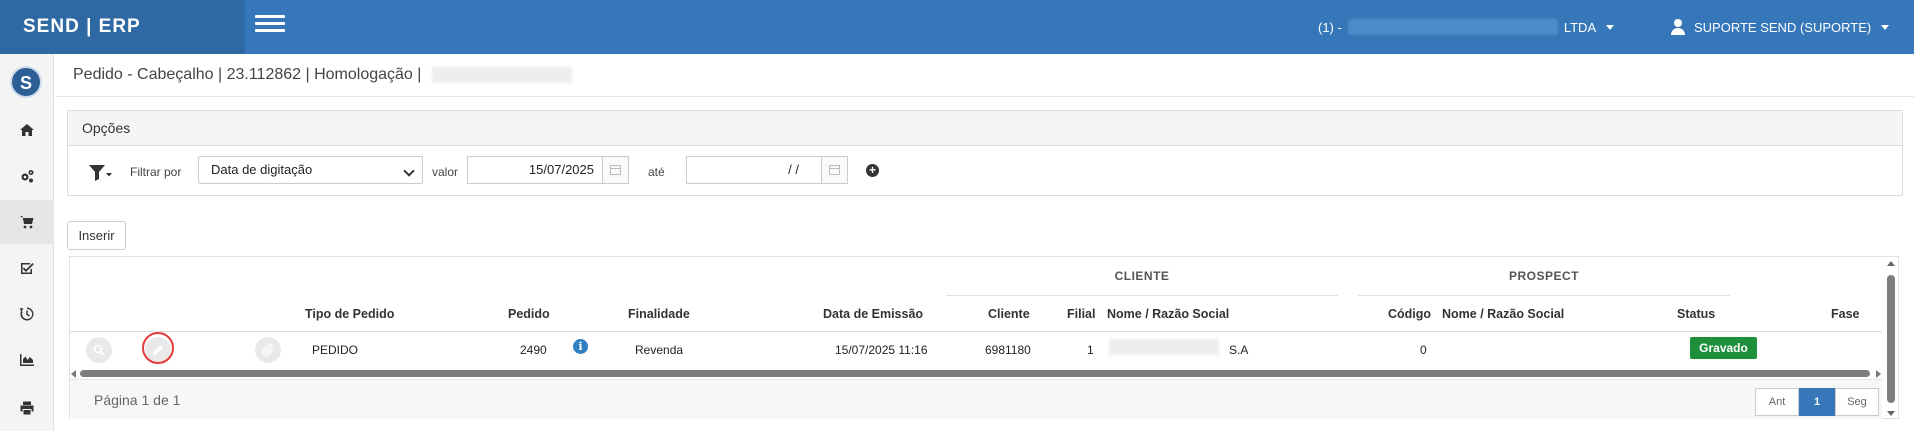 Image resolution: width=1914 pixels, height=431 pixels. What do you see at coordinates (27, 360) in the screenshot?
I see `chart-icon` at bounding box center [27, 360].